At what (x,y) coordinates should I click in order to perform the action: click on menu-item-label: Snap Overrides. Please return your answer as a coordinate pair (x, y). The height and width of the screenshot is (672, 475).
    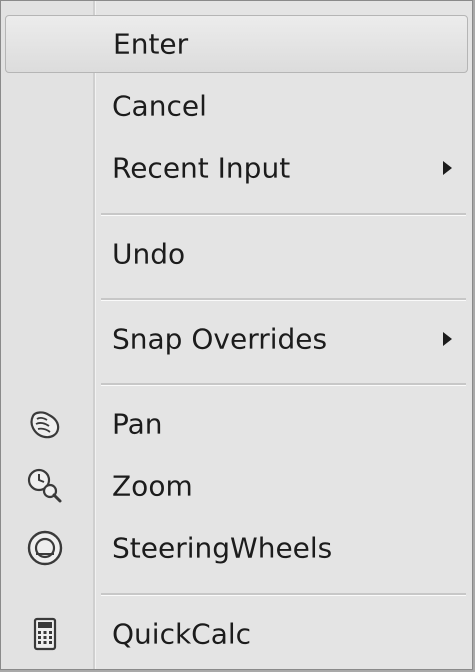
    Looking at the image, I should click on (220, 339).